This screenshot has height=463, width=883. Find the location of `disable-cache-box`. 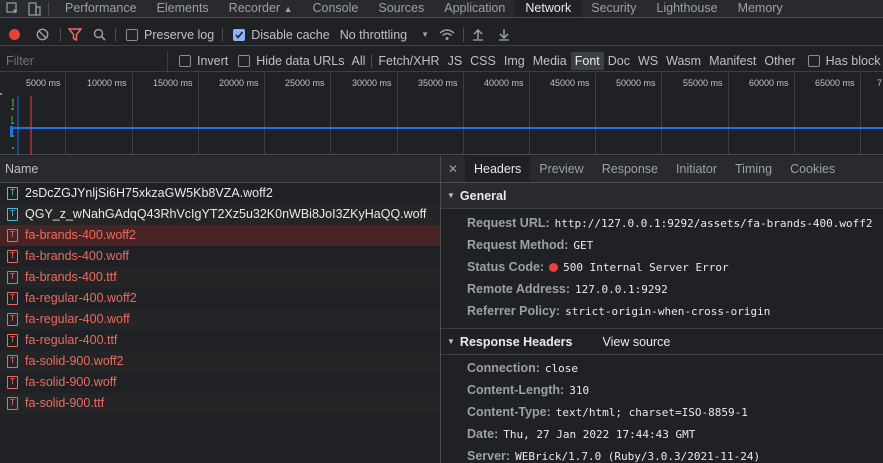

disable-cache-box is located at coordinates (239, 35).